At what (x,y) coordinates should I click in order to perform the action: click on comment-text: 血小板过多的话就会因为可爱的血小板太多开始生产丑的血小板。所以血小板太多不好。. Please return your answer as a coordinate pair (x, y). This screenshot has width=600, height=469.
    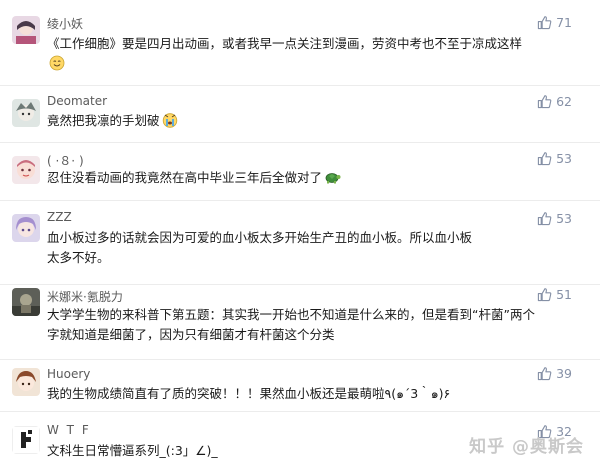
    Looking at the image, I should click on (260, 247).